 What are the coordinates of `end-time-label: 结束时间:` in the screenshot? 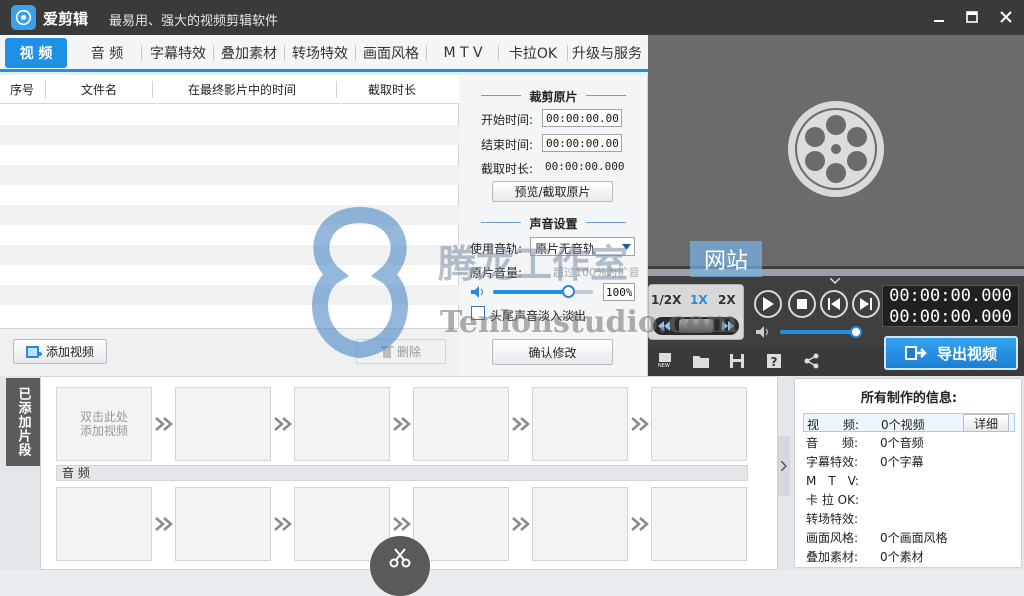 It's located at (507, 145).